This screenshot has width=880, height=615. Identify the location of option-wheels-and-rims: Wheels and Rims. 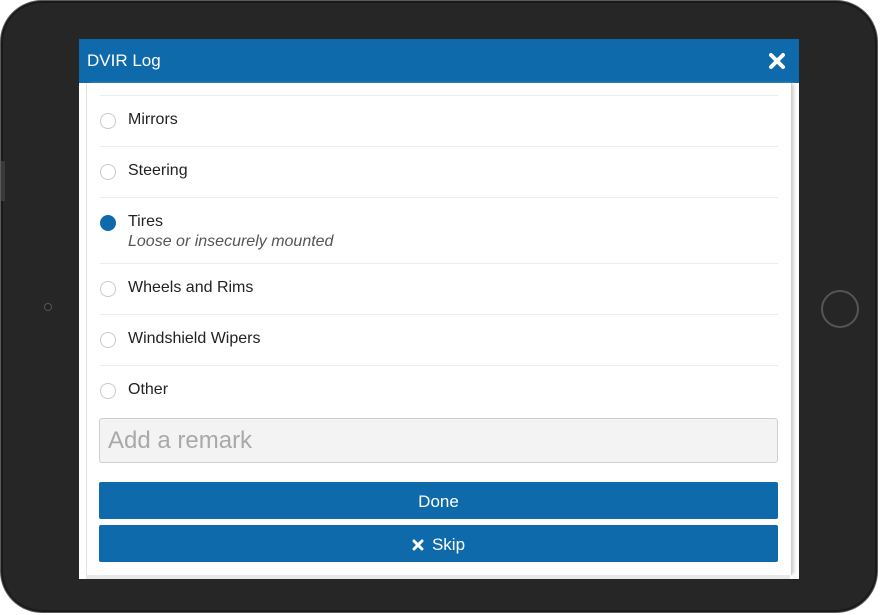
(439, 289).